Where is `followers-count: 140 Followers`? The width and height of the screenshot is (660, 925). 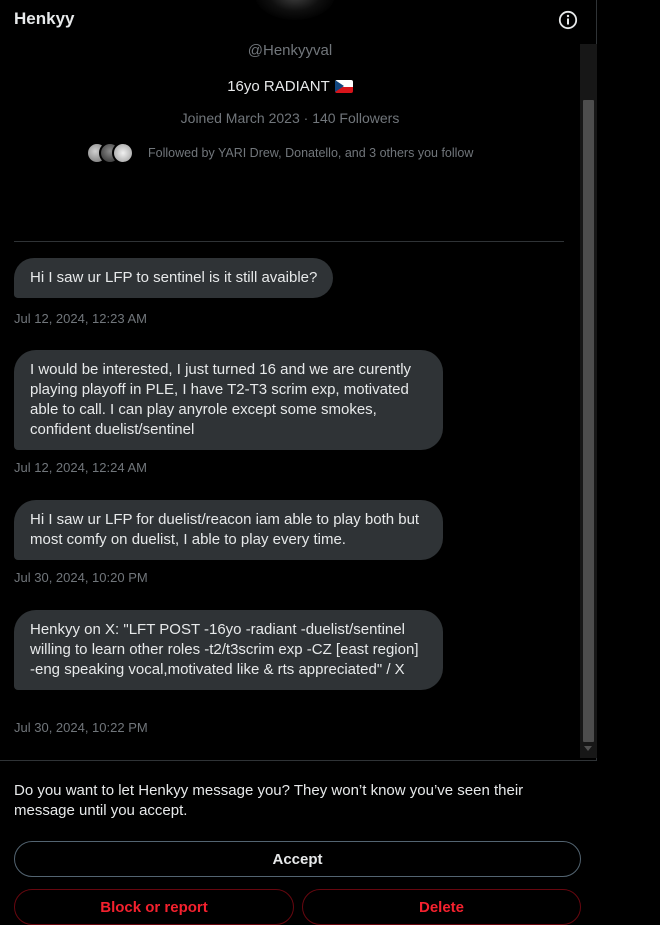
followers-count: 140 Followers is located at coordinates (355, 118).